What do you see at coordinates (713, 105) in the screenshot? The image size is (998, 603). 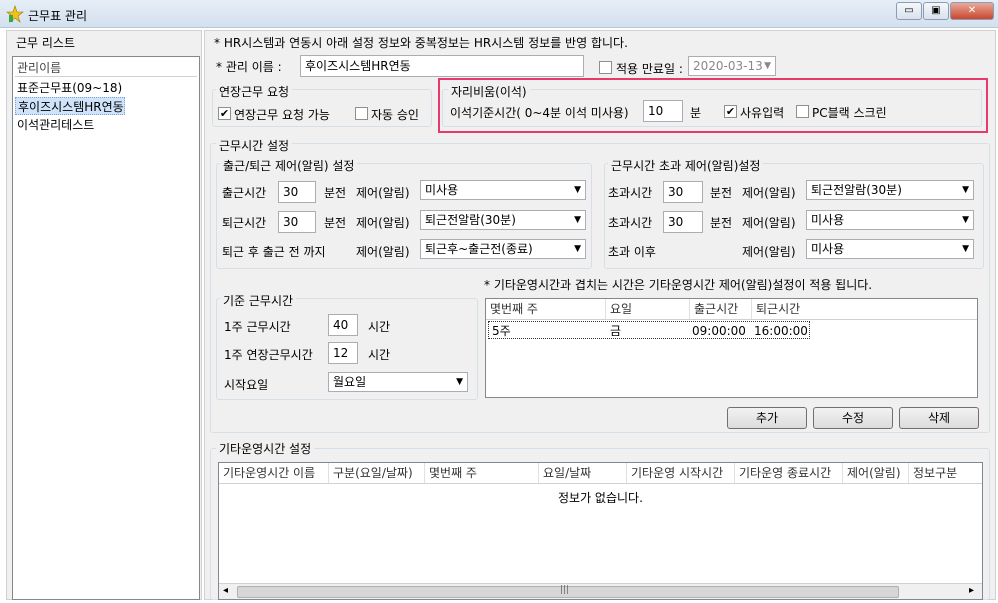 I see `highlight-box` at bounding box center [713, 105].